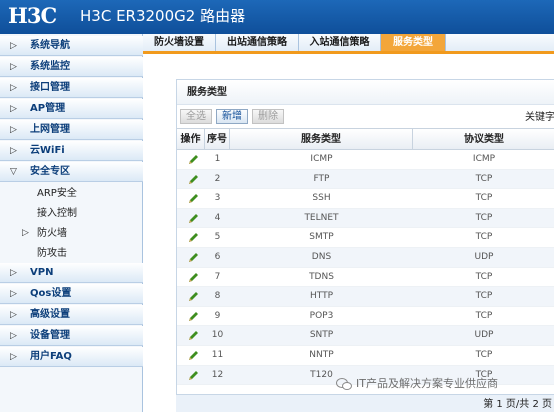 Image resolution: width=554 pixels, height=412 pixels. I want to click on add-button: 新增, so click(232, 116).